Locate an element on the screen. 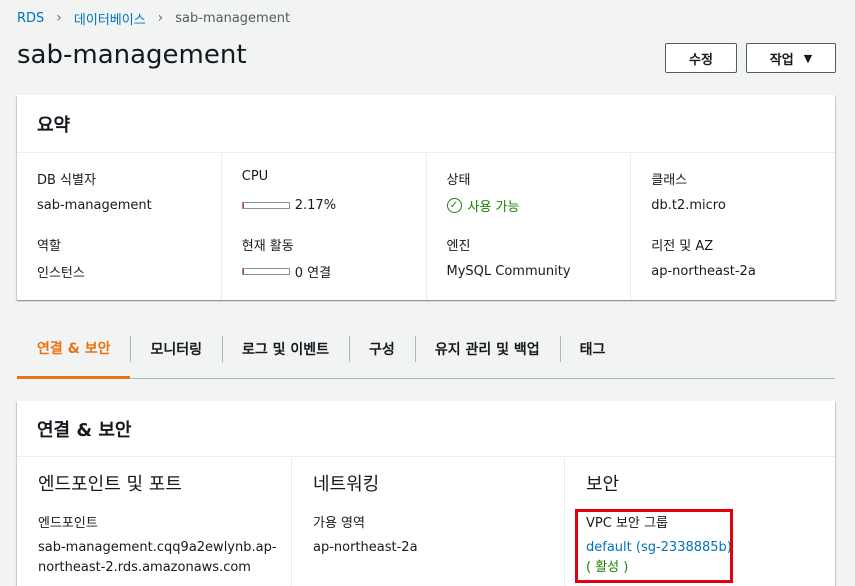  tab-tags: 태그 is located at coordinates (592, 349).